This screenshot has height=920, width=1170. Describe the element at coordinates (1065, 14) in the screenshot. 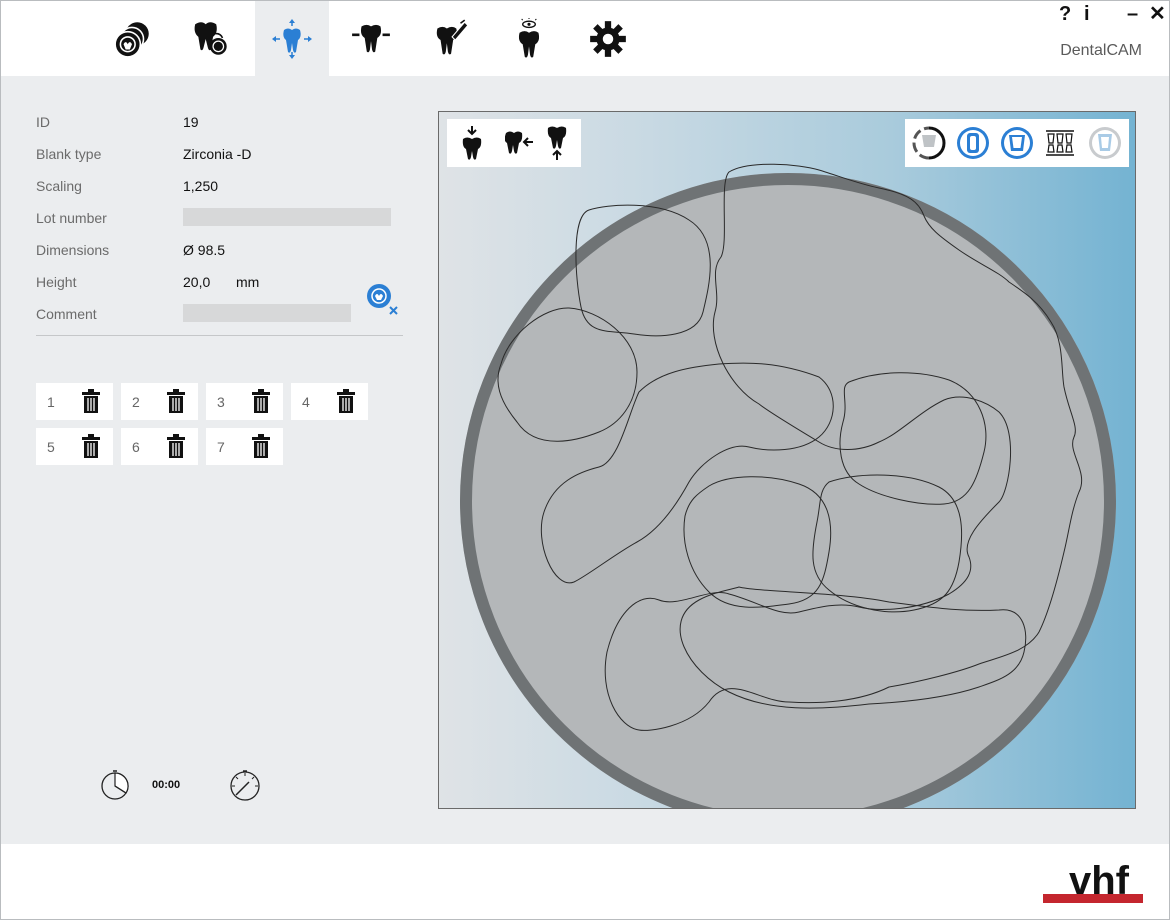

I see `help-button: ?` at that location.